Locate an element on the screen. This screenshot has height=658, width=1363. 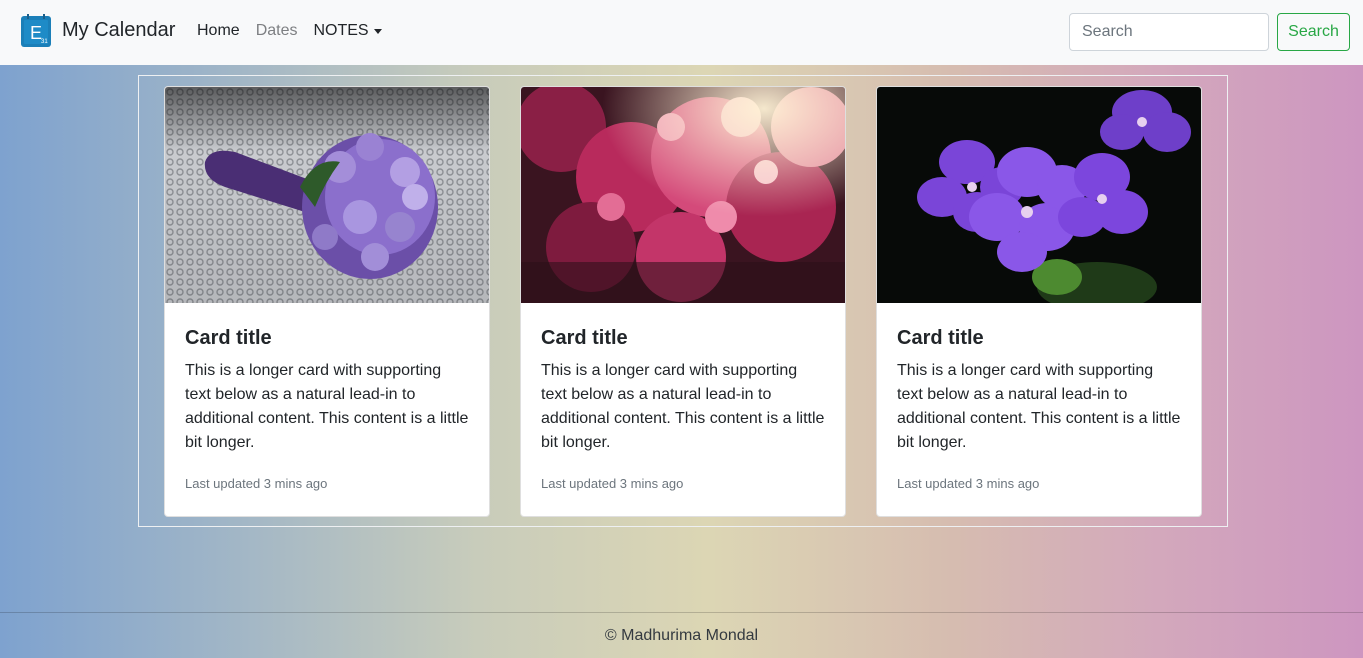
footer: © Madhurima Mondal is located at coordinates (681, 635).